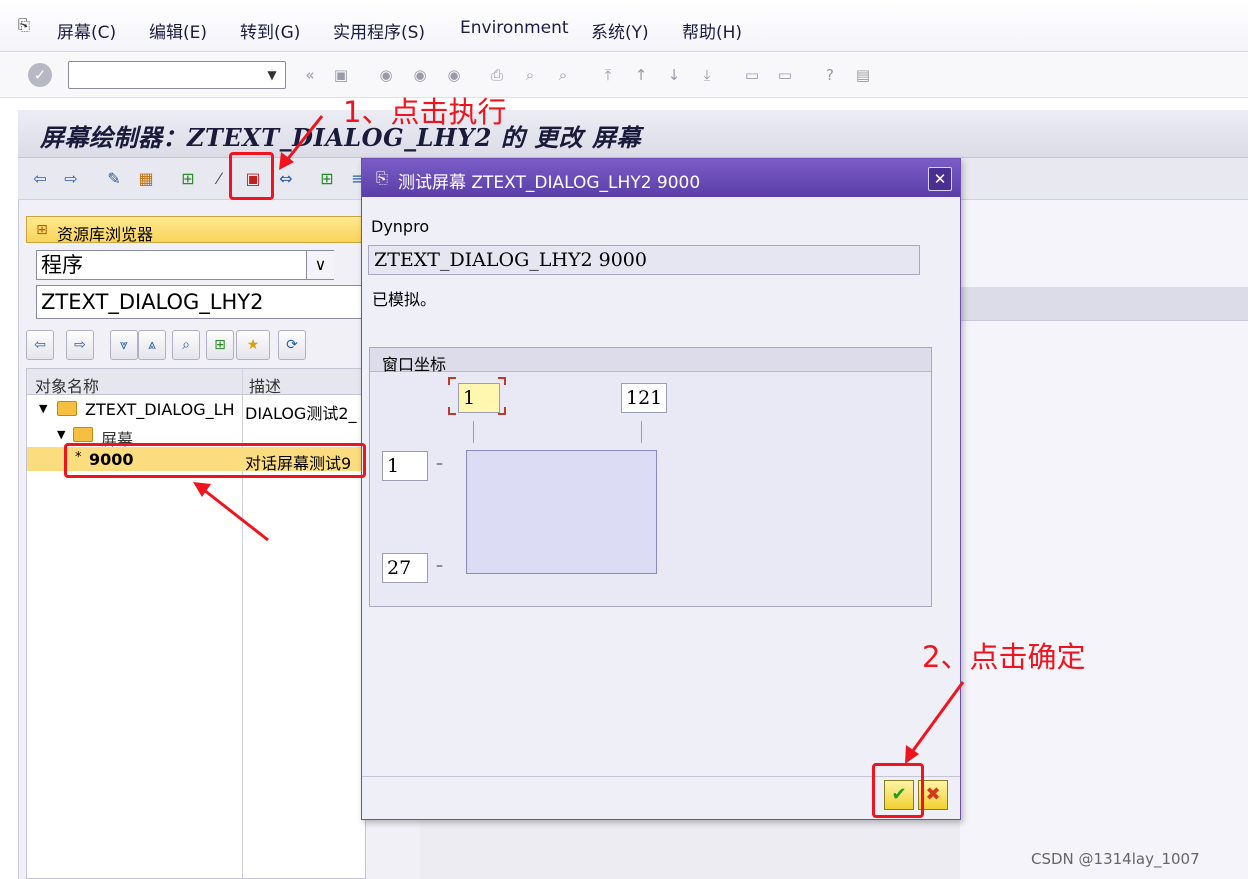  I want to click on arrow-head-confirm, so click(912, 754).